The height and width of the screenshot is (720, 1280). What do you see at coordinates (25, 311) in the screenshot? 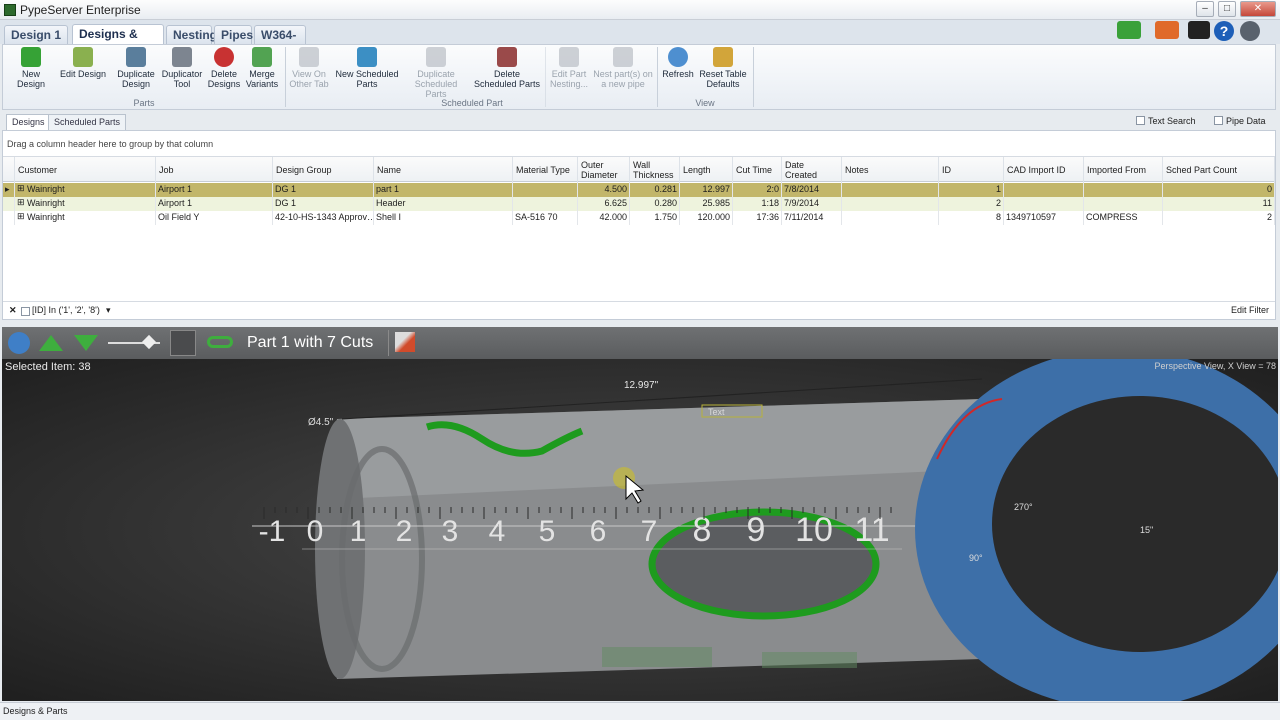
I see `filter-enabled-checkbox` at bounding box center [25, 311].